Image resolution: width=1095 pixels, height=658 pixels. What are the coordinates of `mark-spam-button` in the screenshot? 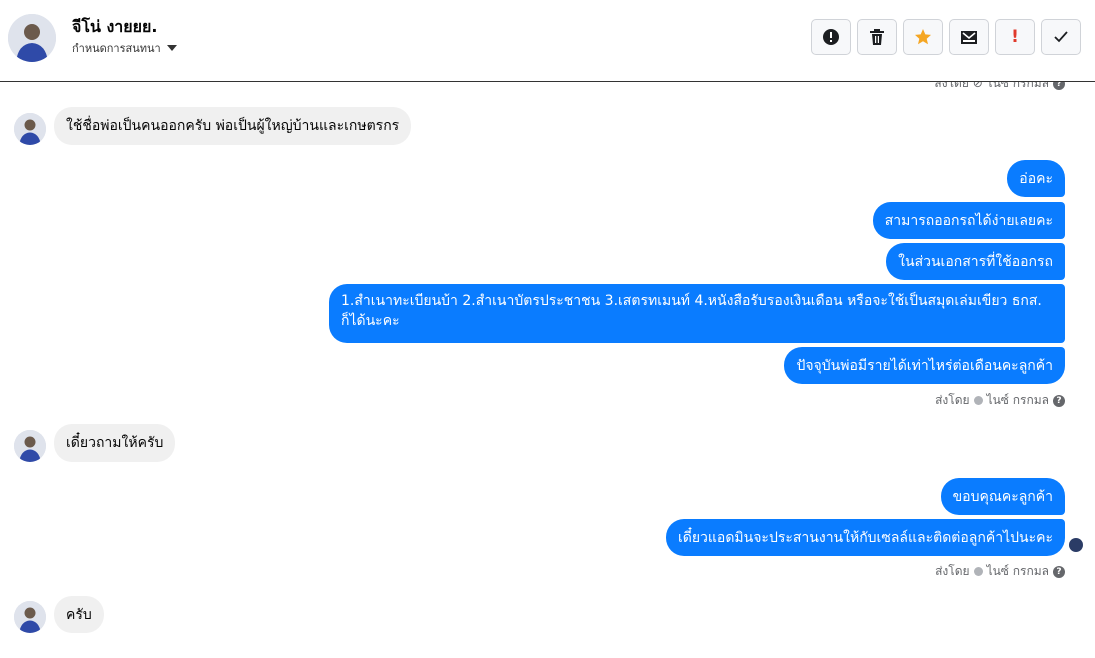 It's located at (831, 37).